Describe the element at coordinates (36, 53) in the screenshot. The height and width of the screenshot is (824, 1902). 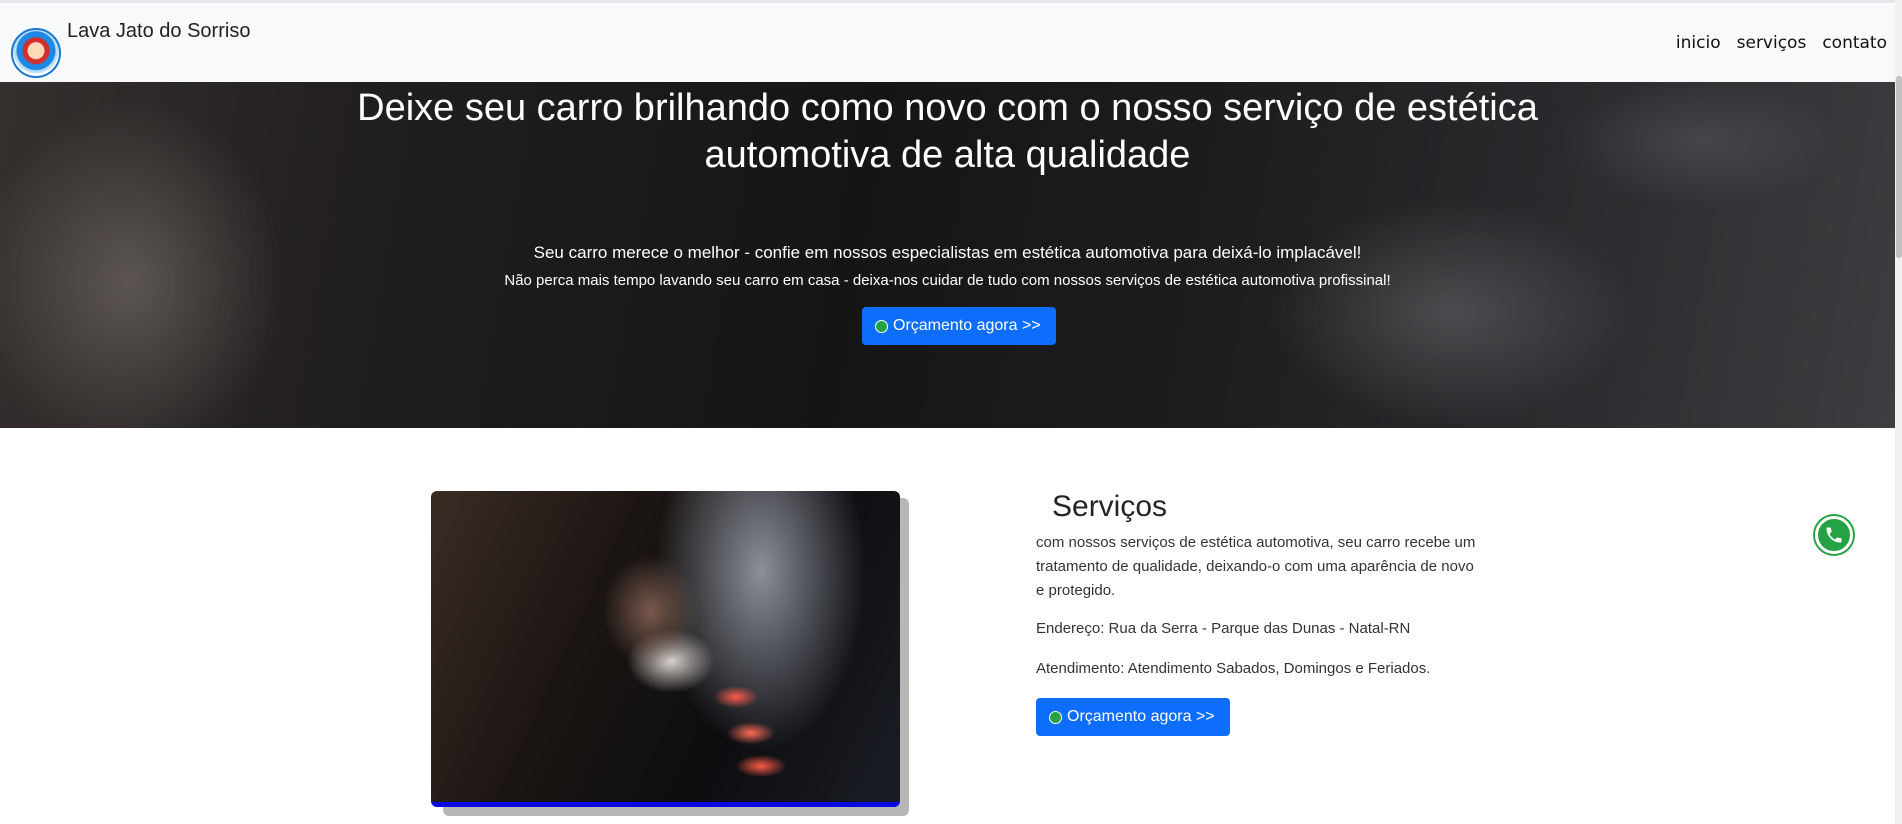
I see `car-wash-logo` at that location.